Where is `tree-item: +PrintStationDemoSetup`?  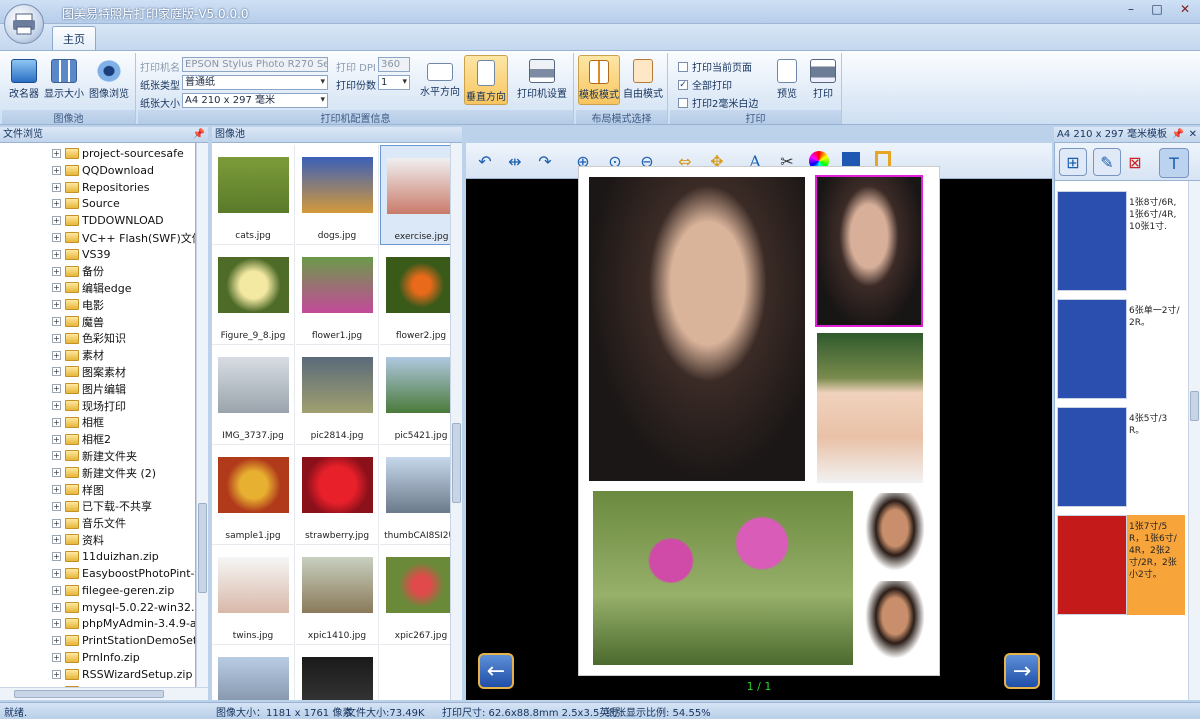
tree-item: +PrintStationDemoSetup is located at coordinates (124, 640).